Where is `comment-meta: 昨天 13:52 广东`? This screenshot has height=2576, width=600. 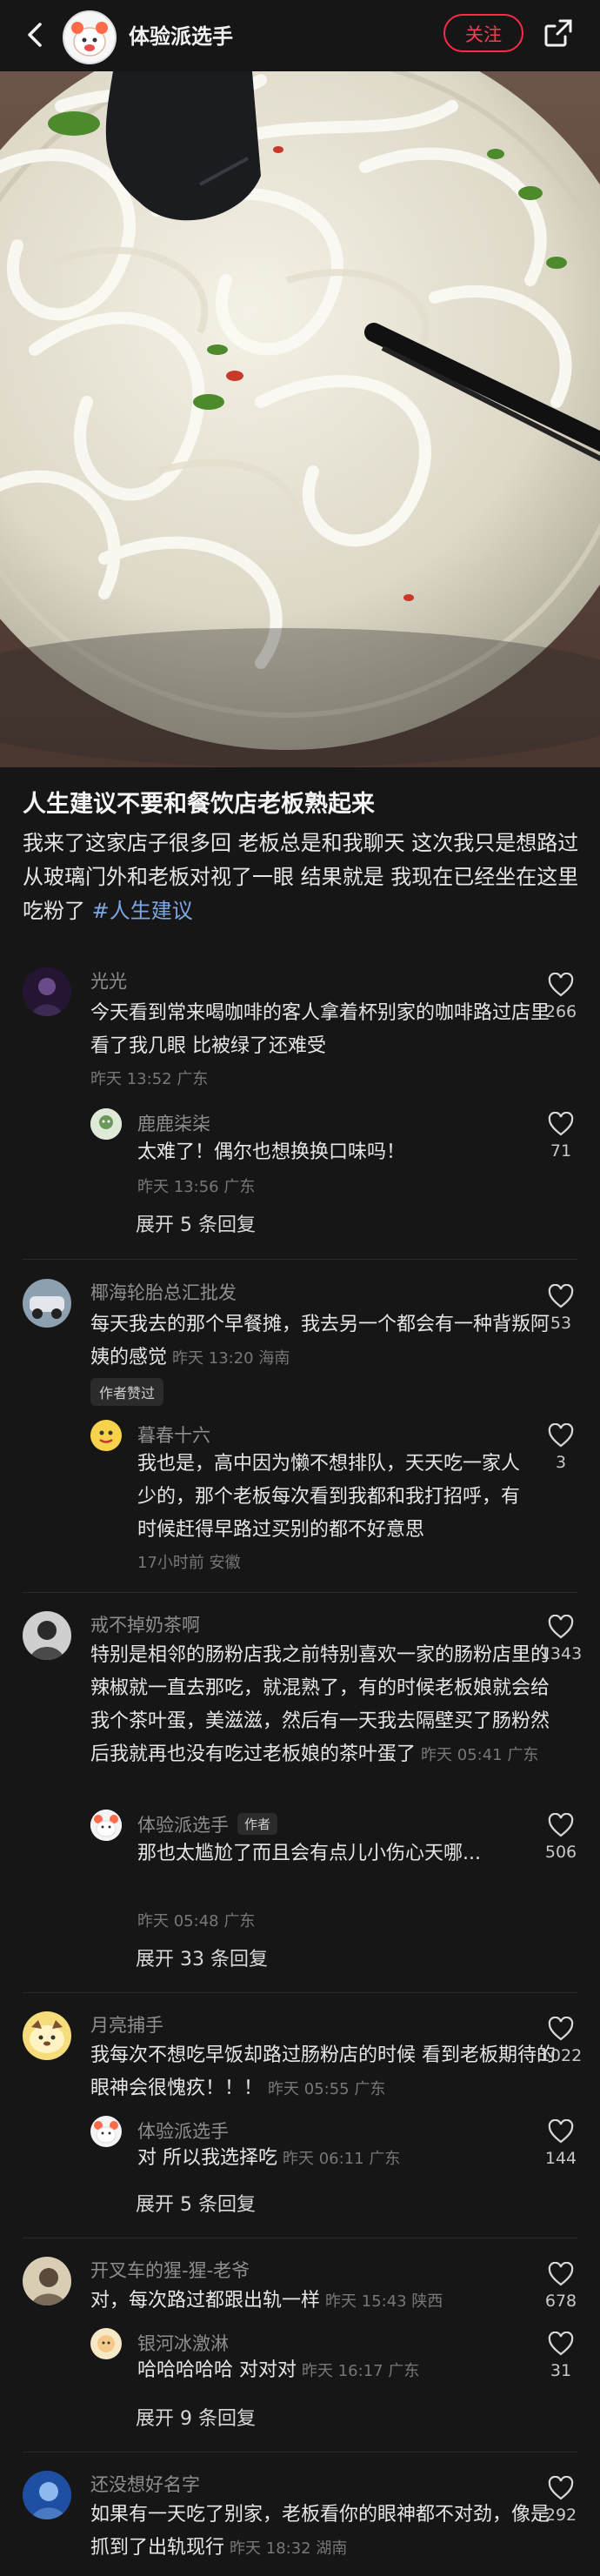
comment-meta: 昨天 13:52 广东 is located at coordinates (149, 1079).